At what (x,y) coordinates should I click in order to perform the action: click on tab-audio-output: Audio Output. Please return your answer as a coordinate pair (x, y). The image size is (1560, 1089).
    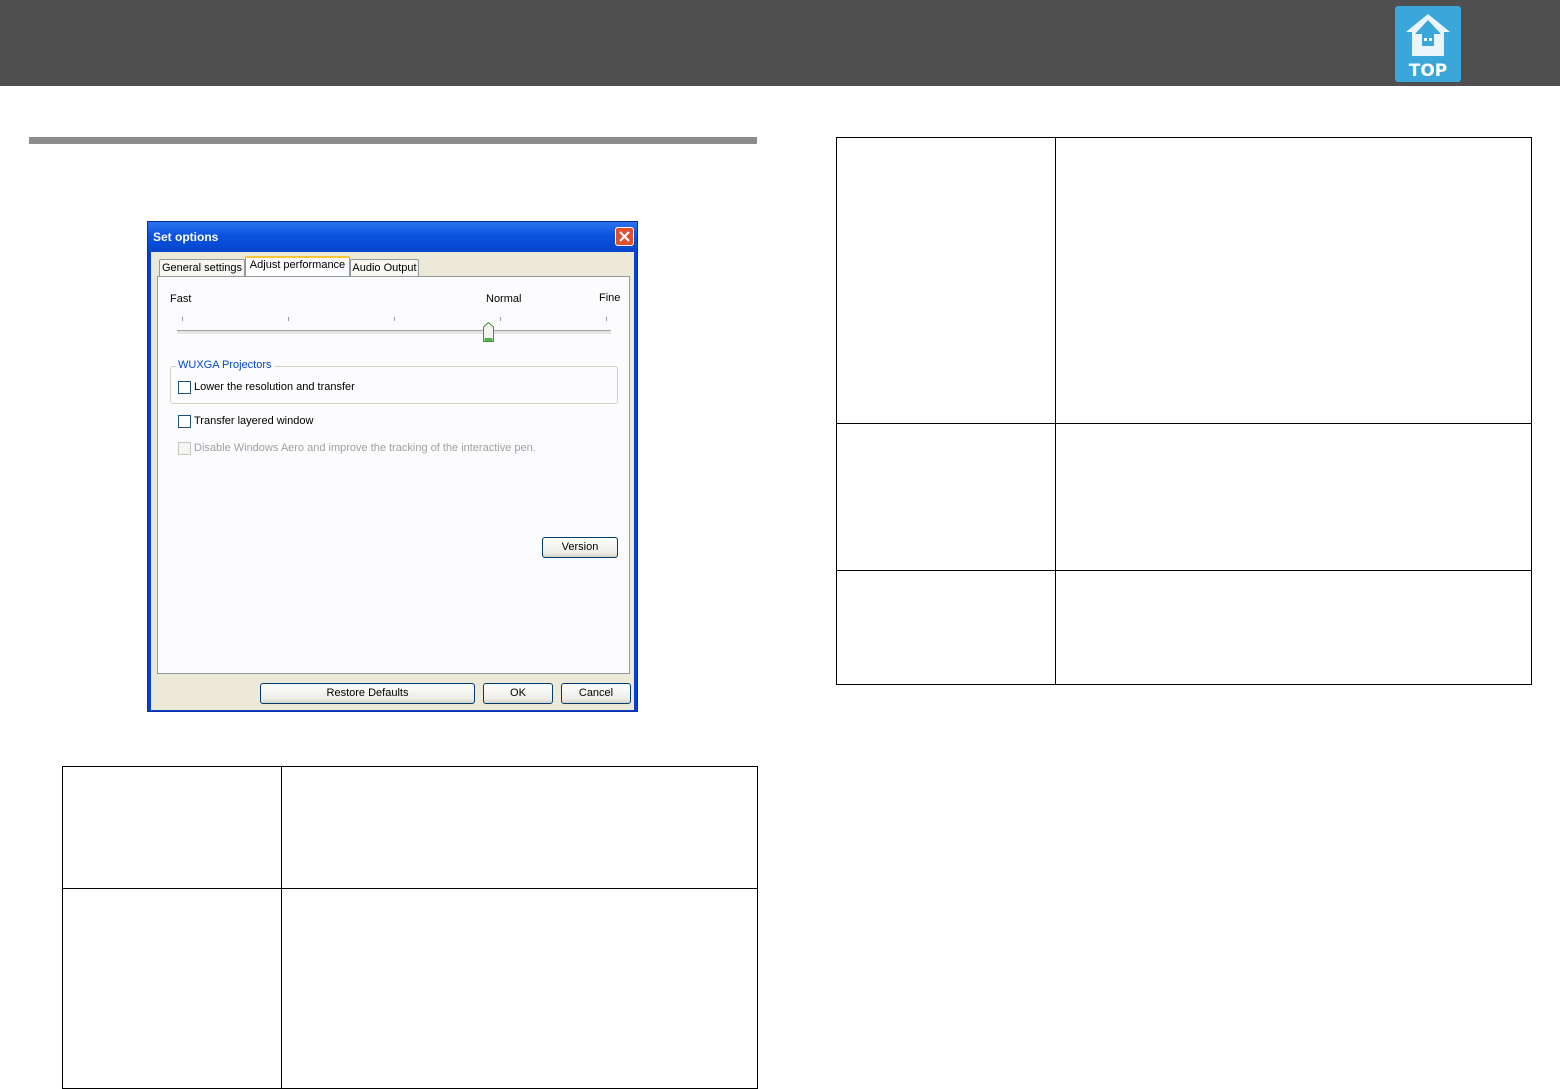
    Looking at the image, I should click on (384, 267).